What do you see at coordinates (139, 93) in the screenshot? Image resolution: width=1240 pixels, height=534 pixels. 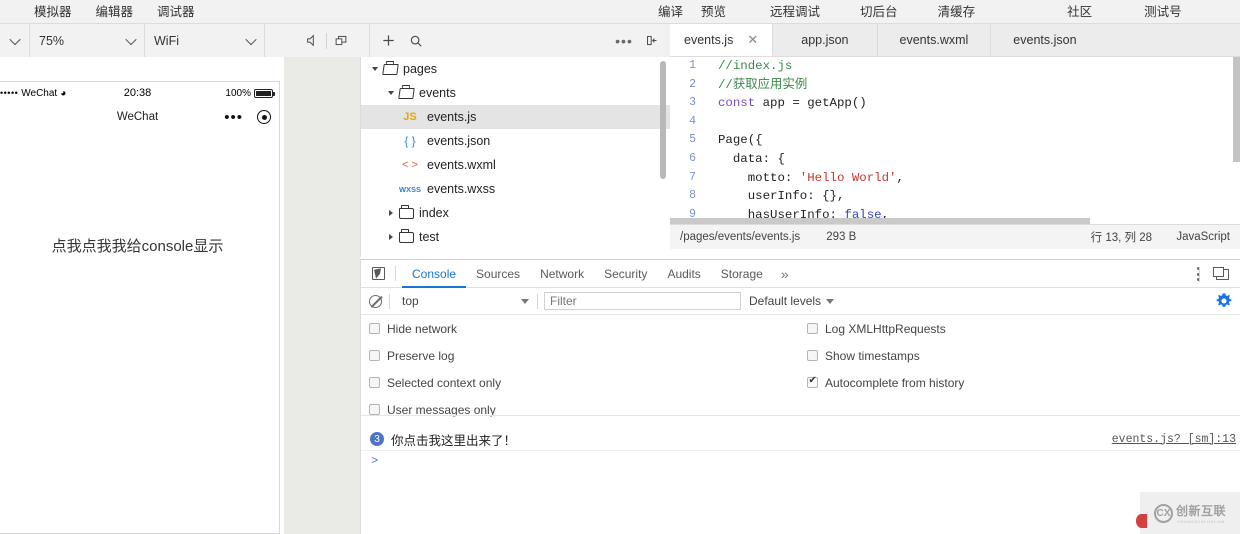 I see `phone-status-bar: ••••• WeChat ◕ 20:38 100%` at bounding box center [139, 93].